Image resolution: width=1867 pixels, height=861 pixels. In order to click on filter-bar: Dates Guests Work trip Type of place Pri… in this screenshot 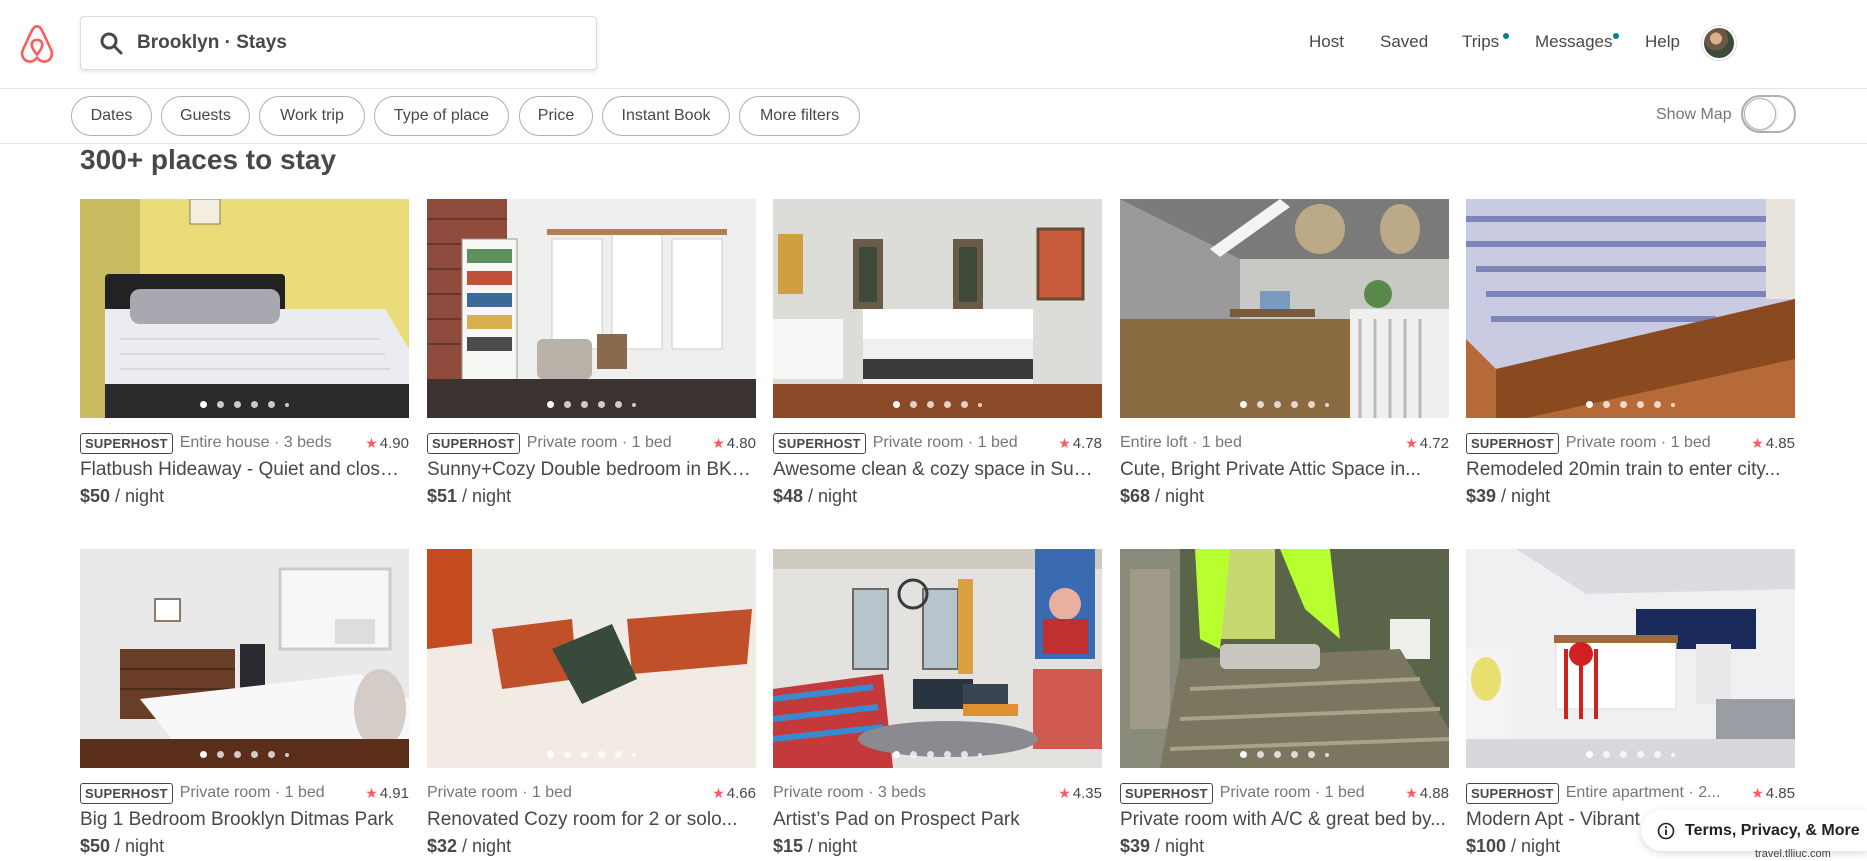, I will do `click(933, 116)`.